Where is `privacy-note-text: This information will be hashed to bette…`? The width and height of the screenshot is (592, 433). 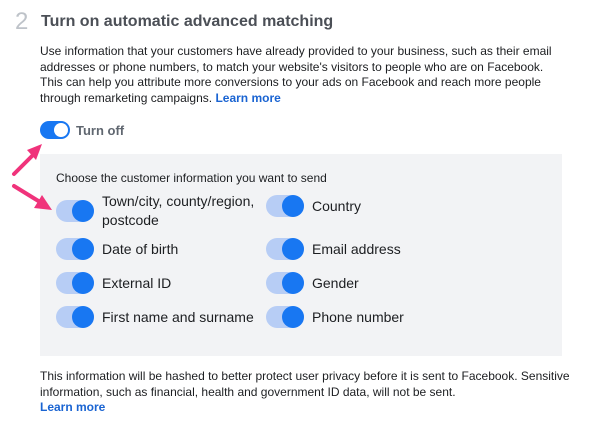 privacy-note-text: This information will be hashed to bette… is located at coordinates (305, 384).